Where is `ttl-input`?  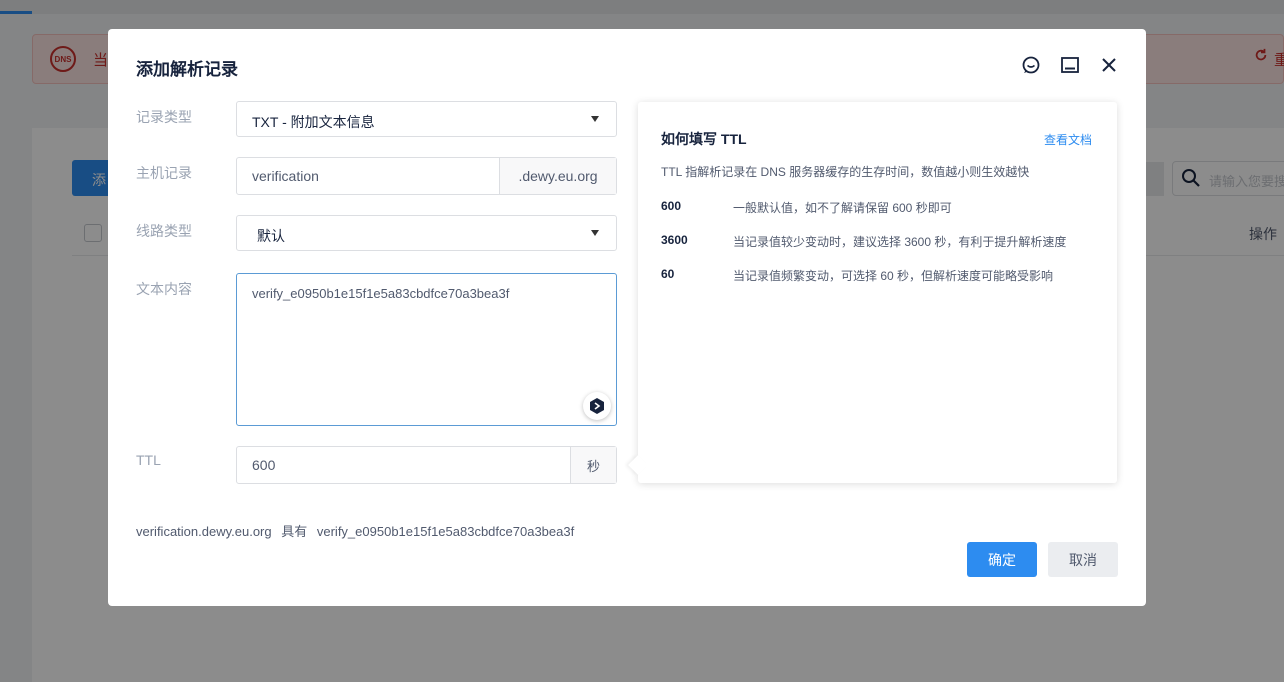
ttl-input is located at coordinates (403, 465).